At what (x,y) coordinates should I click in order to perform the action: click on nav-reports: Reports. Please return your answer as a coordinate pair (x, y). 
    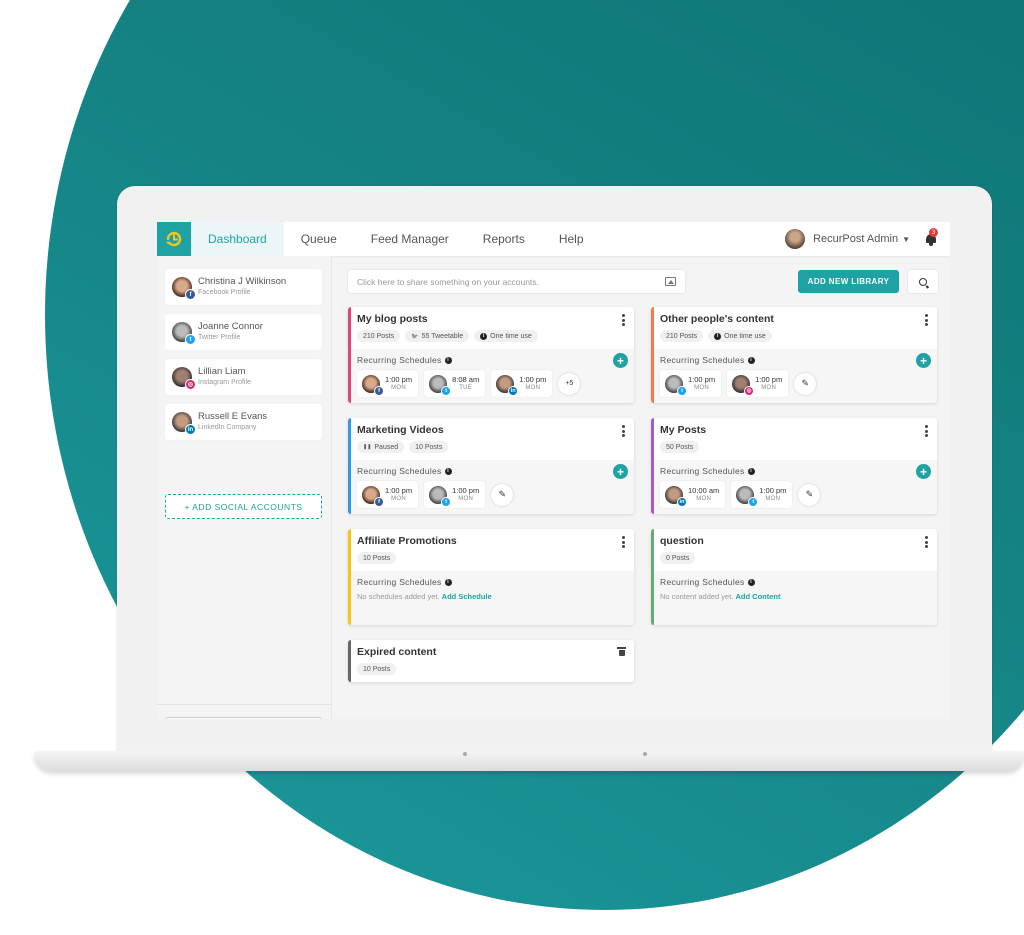
    Looking at the image, I should click on (504, 239).